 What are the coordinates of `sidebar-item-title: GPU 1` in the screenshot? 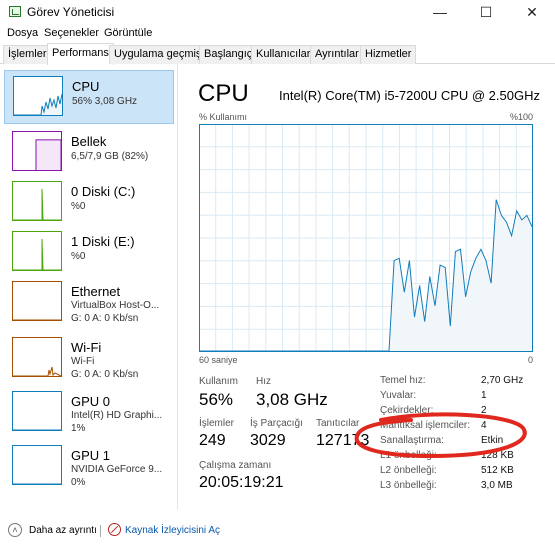 It's located at (91, 455).